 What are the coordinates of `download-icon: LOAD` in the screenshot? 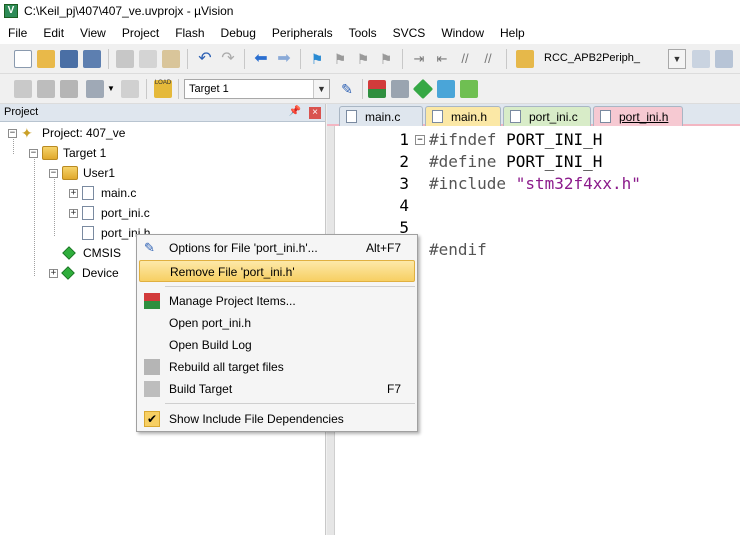 It's located at (163, 89).